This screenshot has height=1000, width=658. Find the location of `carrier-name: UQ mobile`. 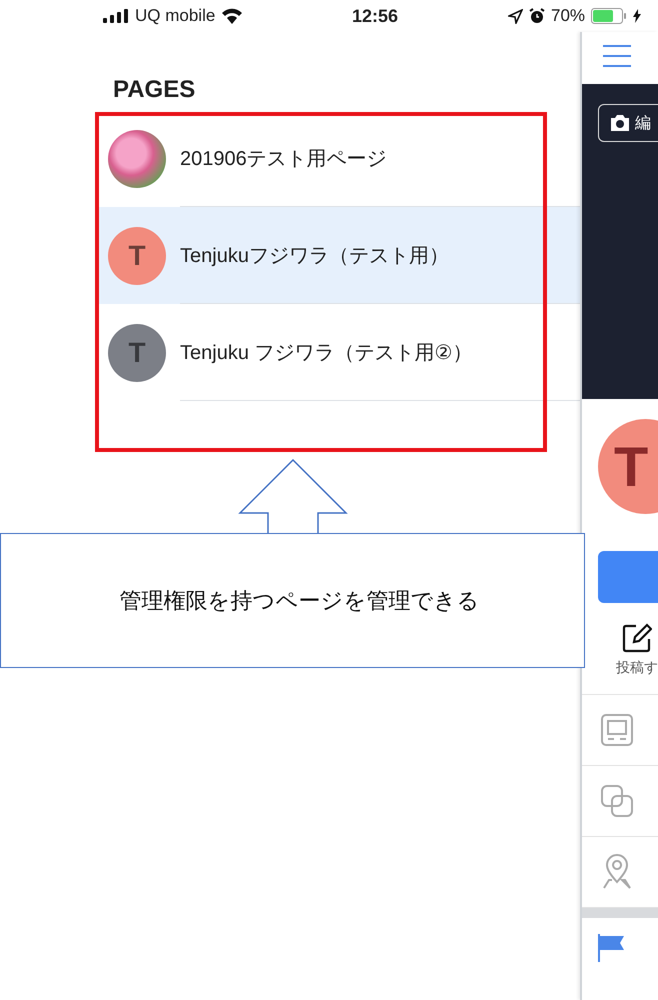

carrier-name: UQ mobile is located at coordinates (175, 16).